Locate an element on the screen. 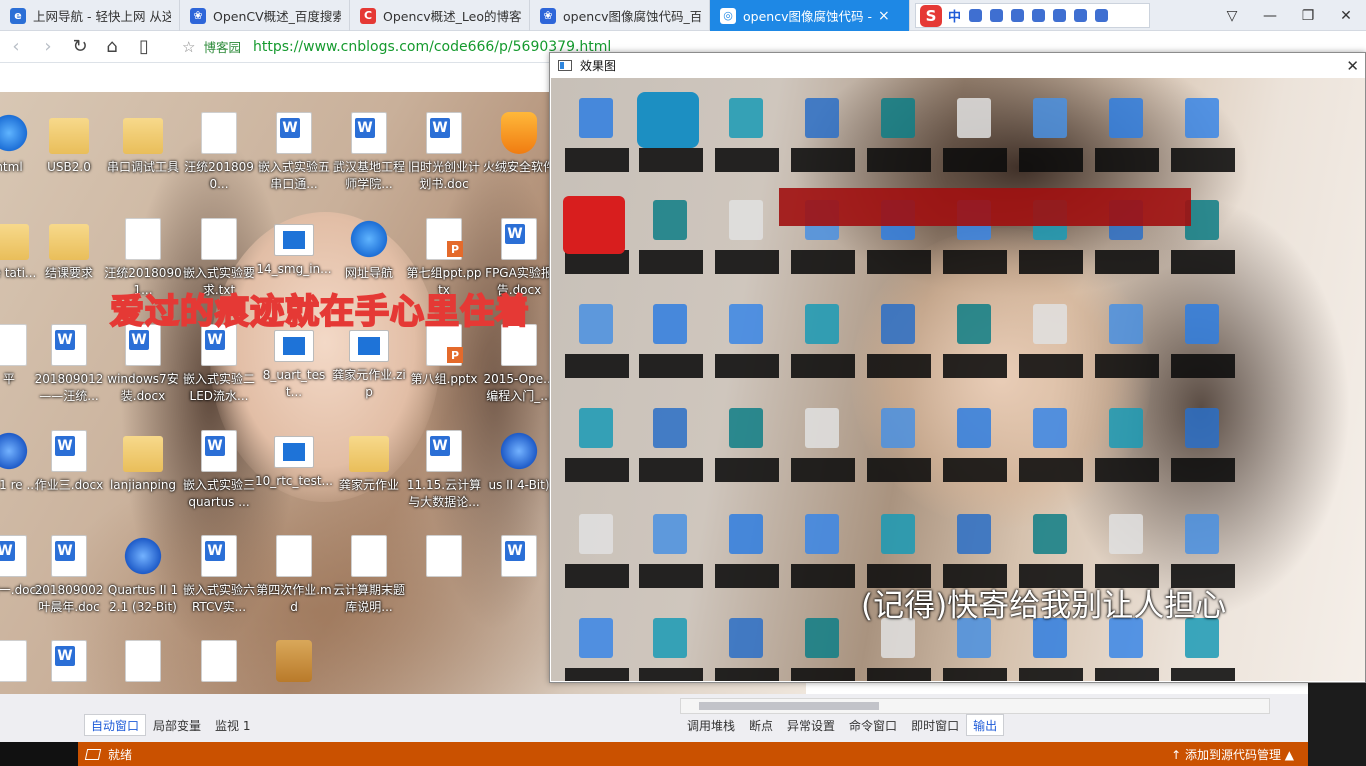 The width and height of the screenshot is (1366, 766). opencv-close-icon: ✕ is located at coordinates (1352, 66).